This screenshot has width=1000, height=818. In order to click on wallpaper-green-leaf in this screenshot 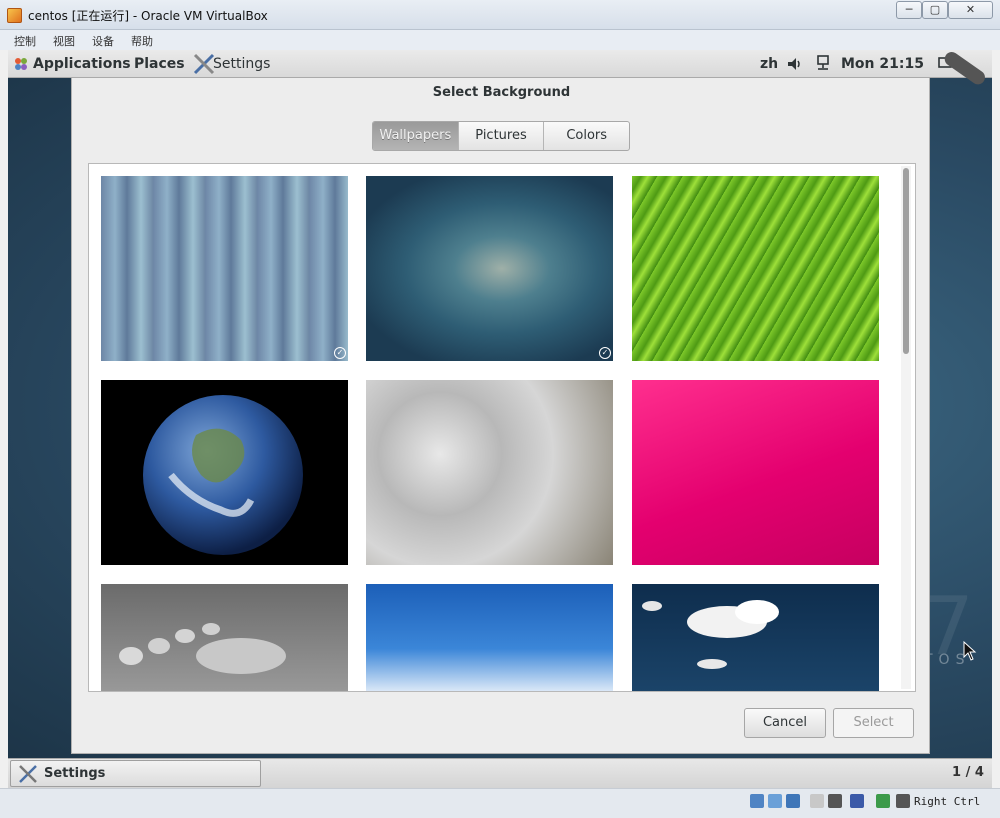, I will do `click(755, 268)`.